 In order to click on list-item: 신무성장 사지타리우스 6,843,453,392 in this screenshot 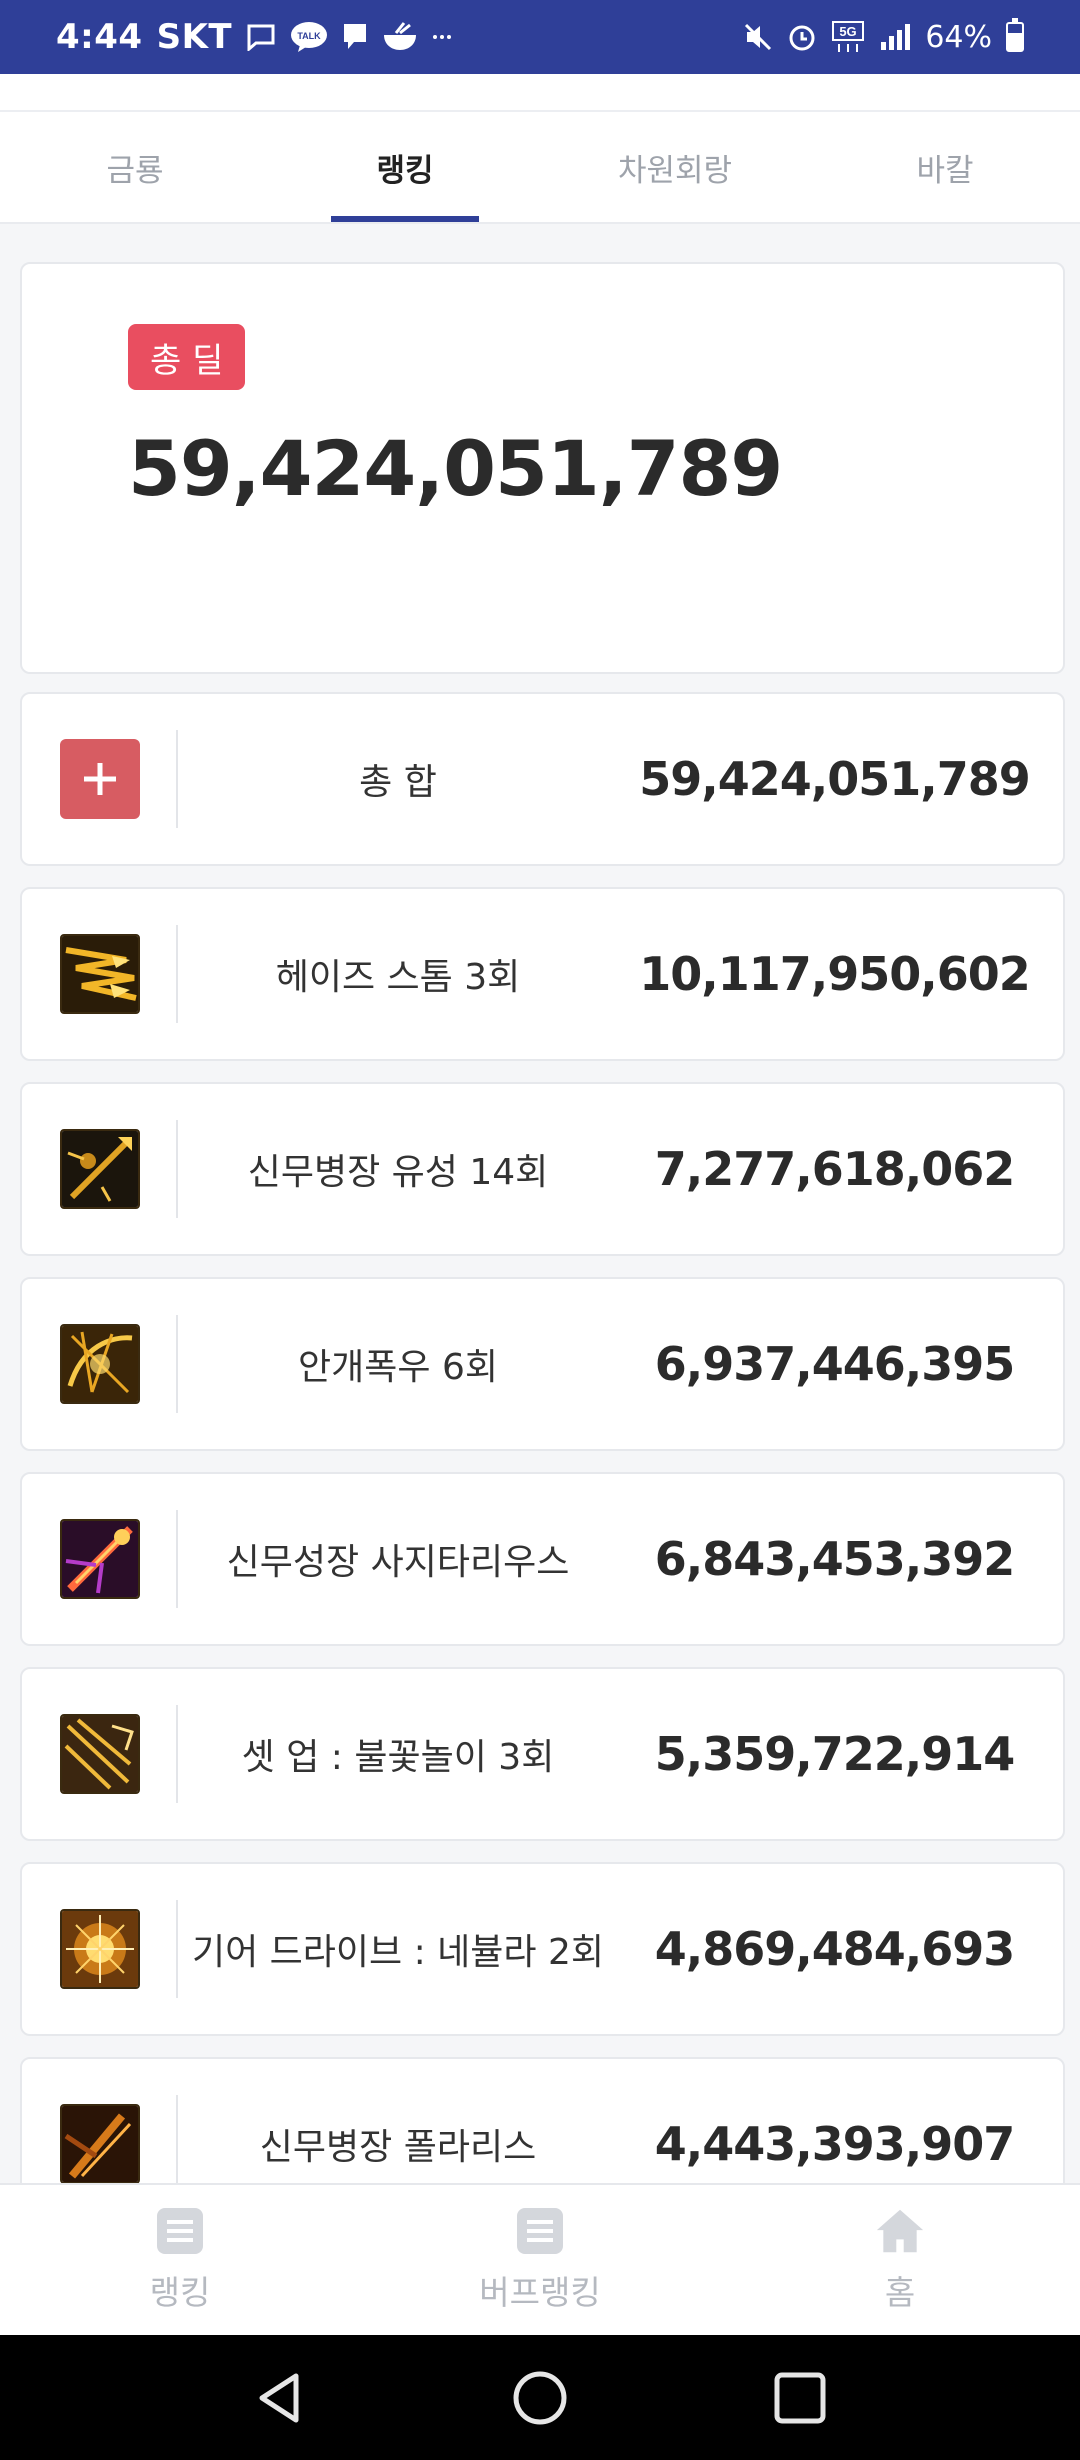, I will do `click(542, 1559)`.